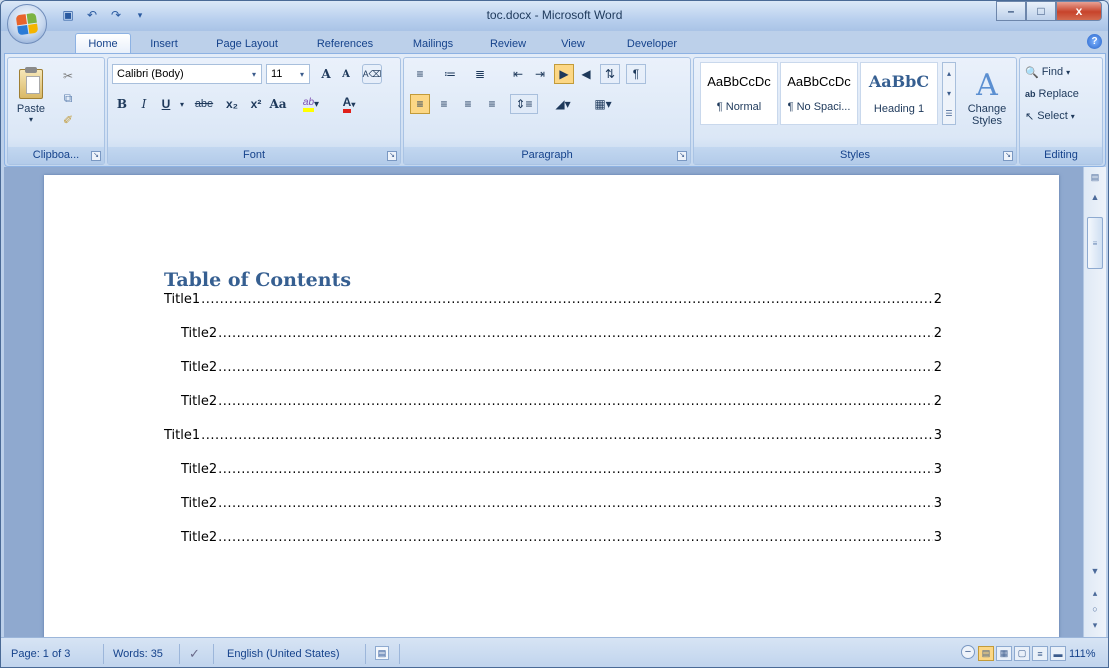 This screenshot has height=668, width=1109. Describe the element at coordinates (326, 74) in the screenshot. I see `grow-font-icon: A` at that location.